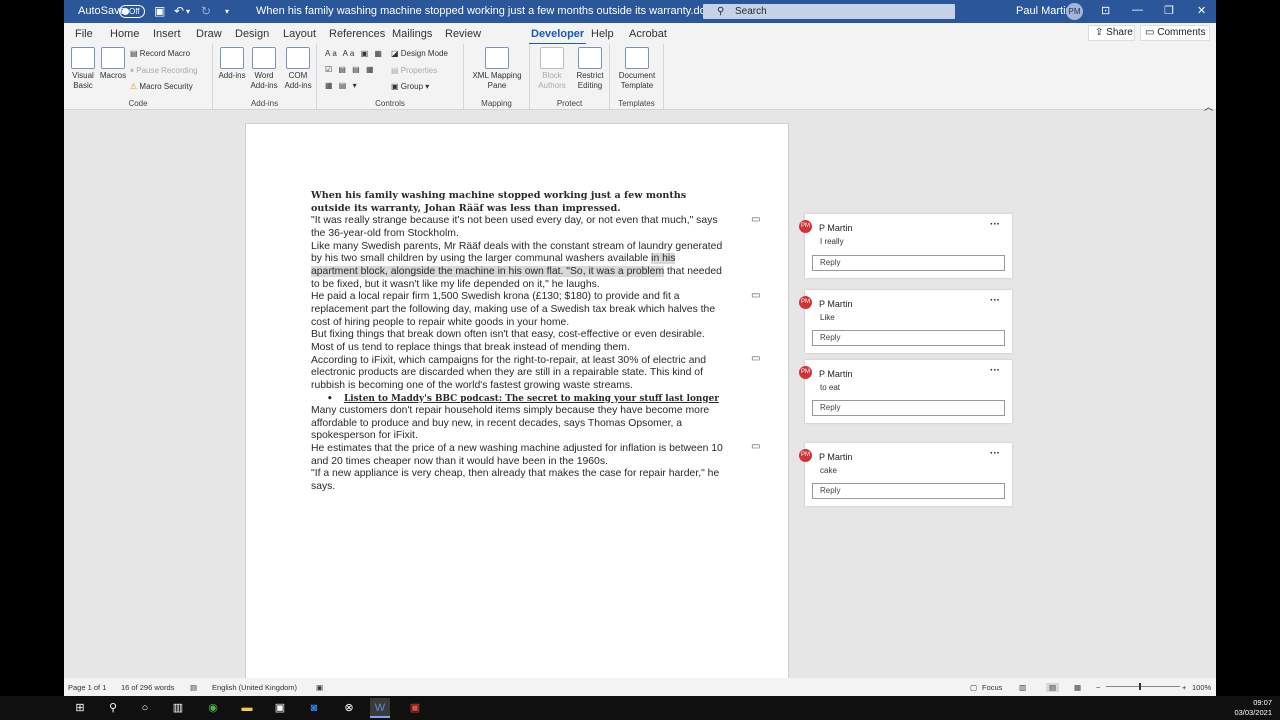 This screenshot has width=1280, height=720. What do you see at coordinates (637, 69) in the screenshot?
I see `document-template-button: Document Template` at bounding box center [637, 69].